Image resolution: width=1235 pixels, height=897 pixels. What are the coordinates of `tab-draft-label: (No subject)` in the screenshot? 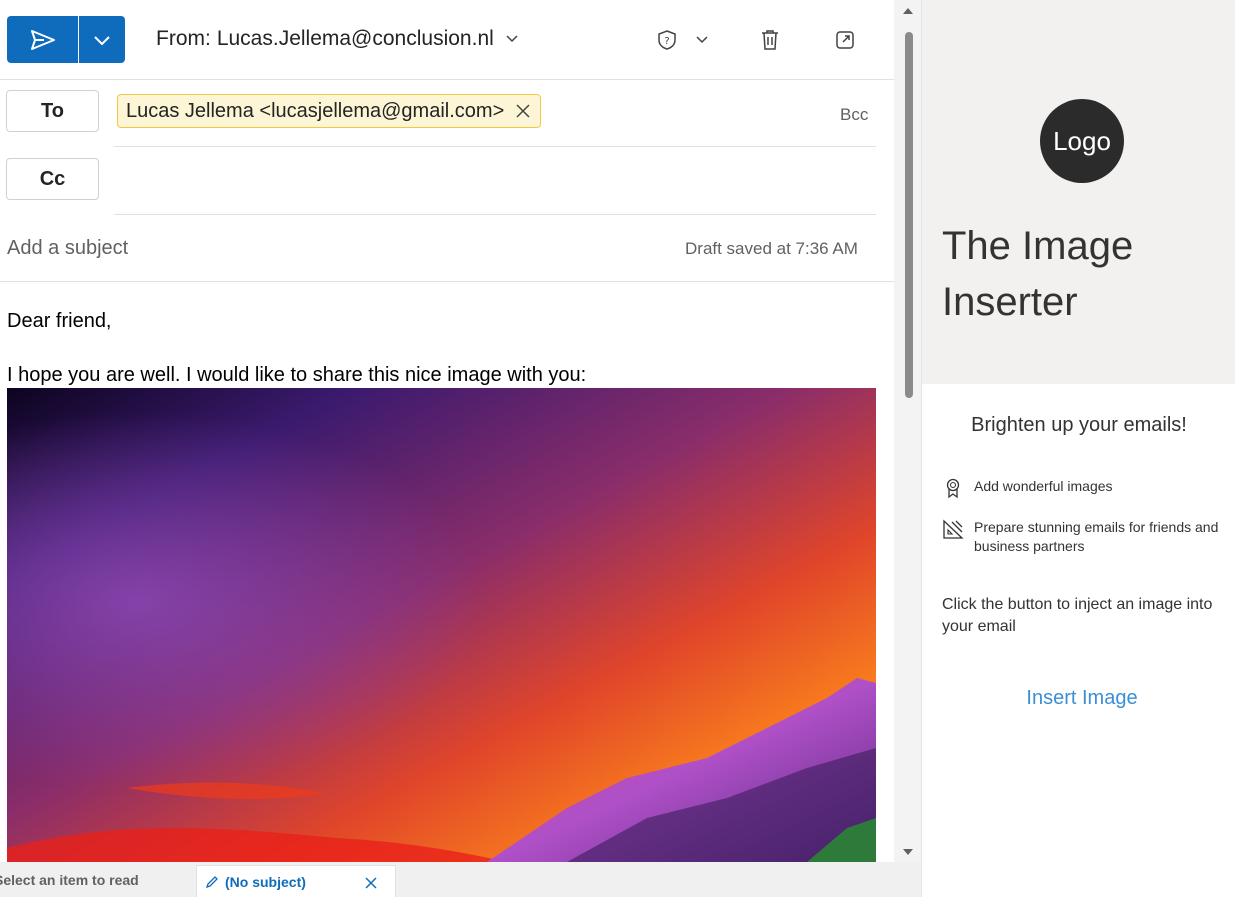 It's located at (265, 881).